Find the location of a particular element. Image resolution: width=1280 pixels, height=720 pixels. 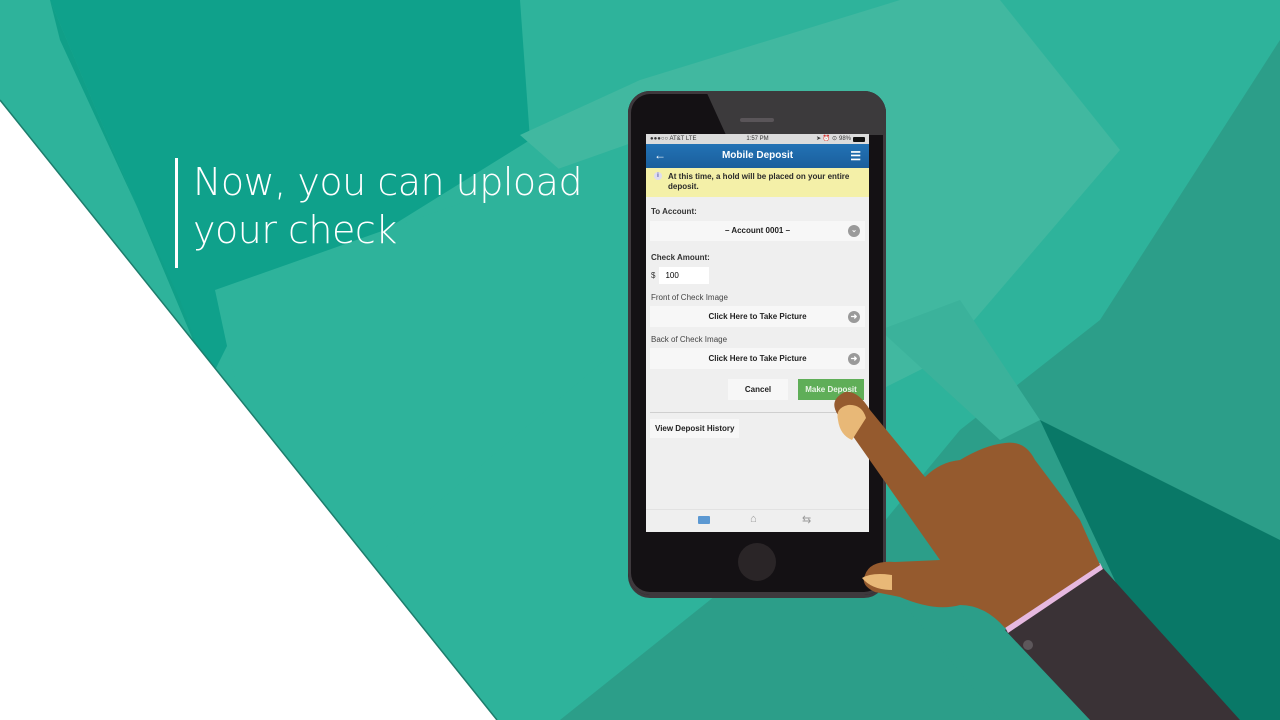

make-deposit-button: Make Deposit is located at coordinates (831, 389).